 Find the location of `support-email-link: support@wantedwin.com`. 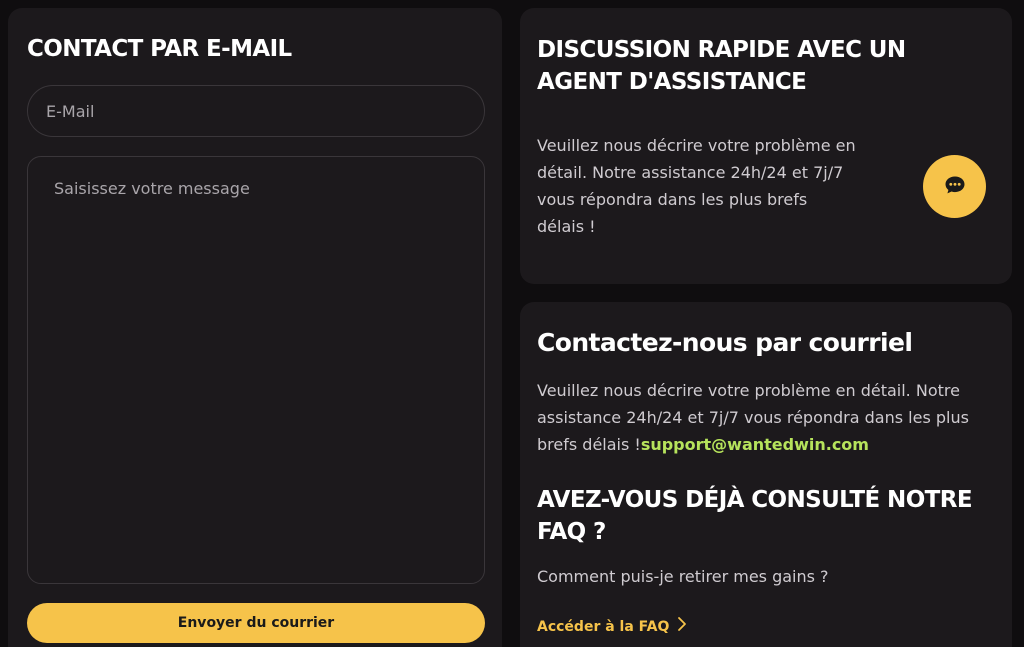

support-email-link: support@wantedwin.com is located at coordinates (755, 444).